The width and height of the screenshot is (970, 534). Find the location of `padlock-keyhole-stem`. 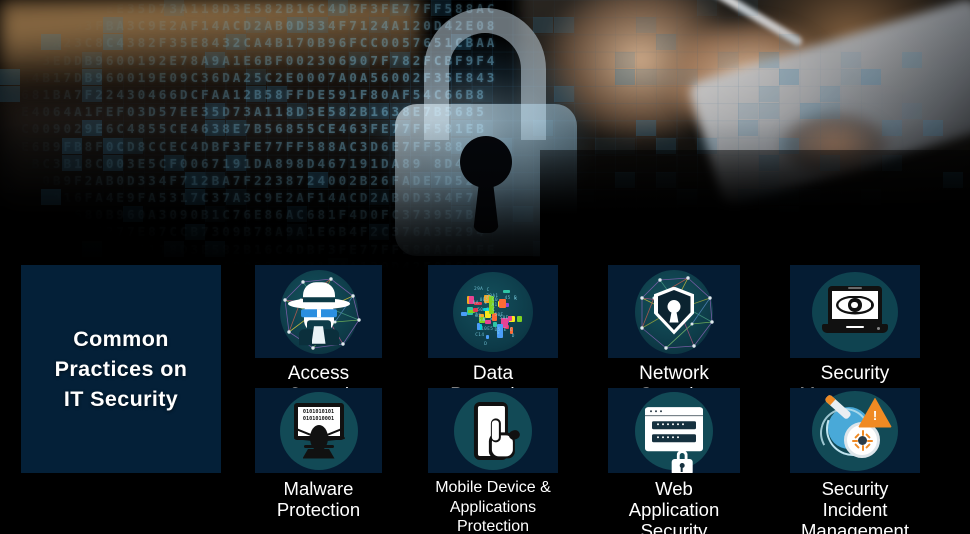

padlock-keyhole-stem is located at coordinates (681, 468).